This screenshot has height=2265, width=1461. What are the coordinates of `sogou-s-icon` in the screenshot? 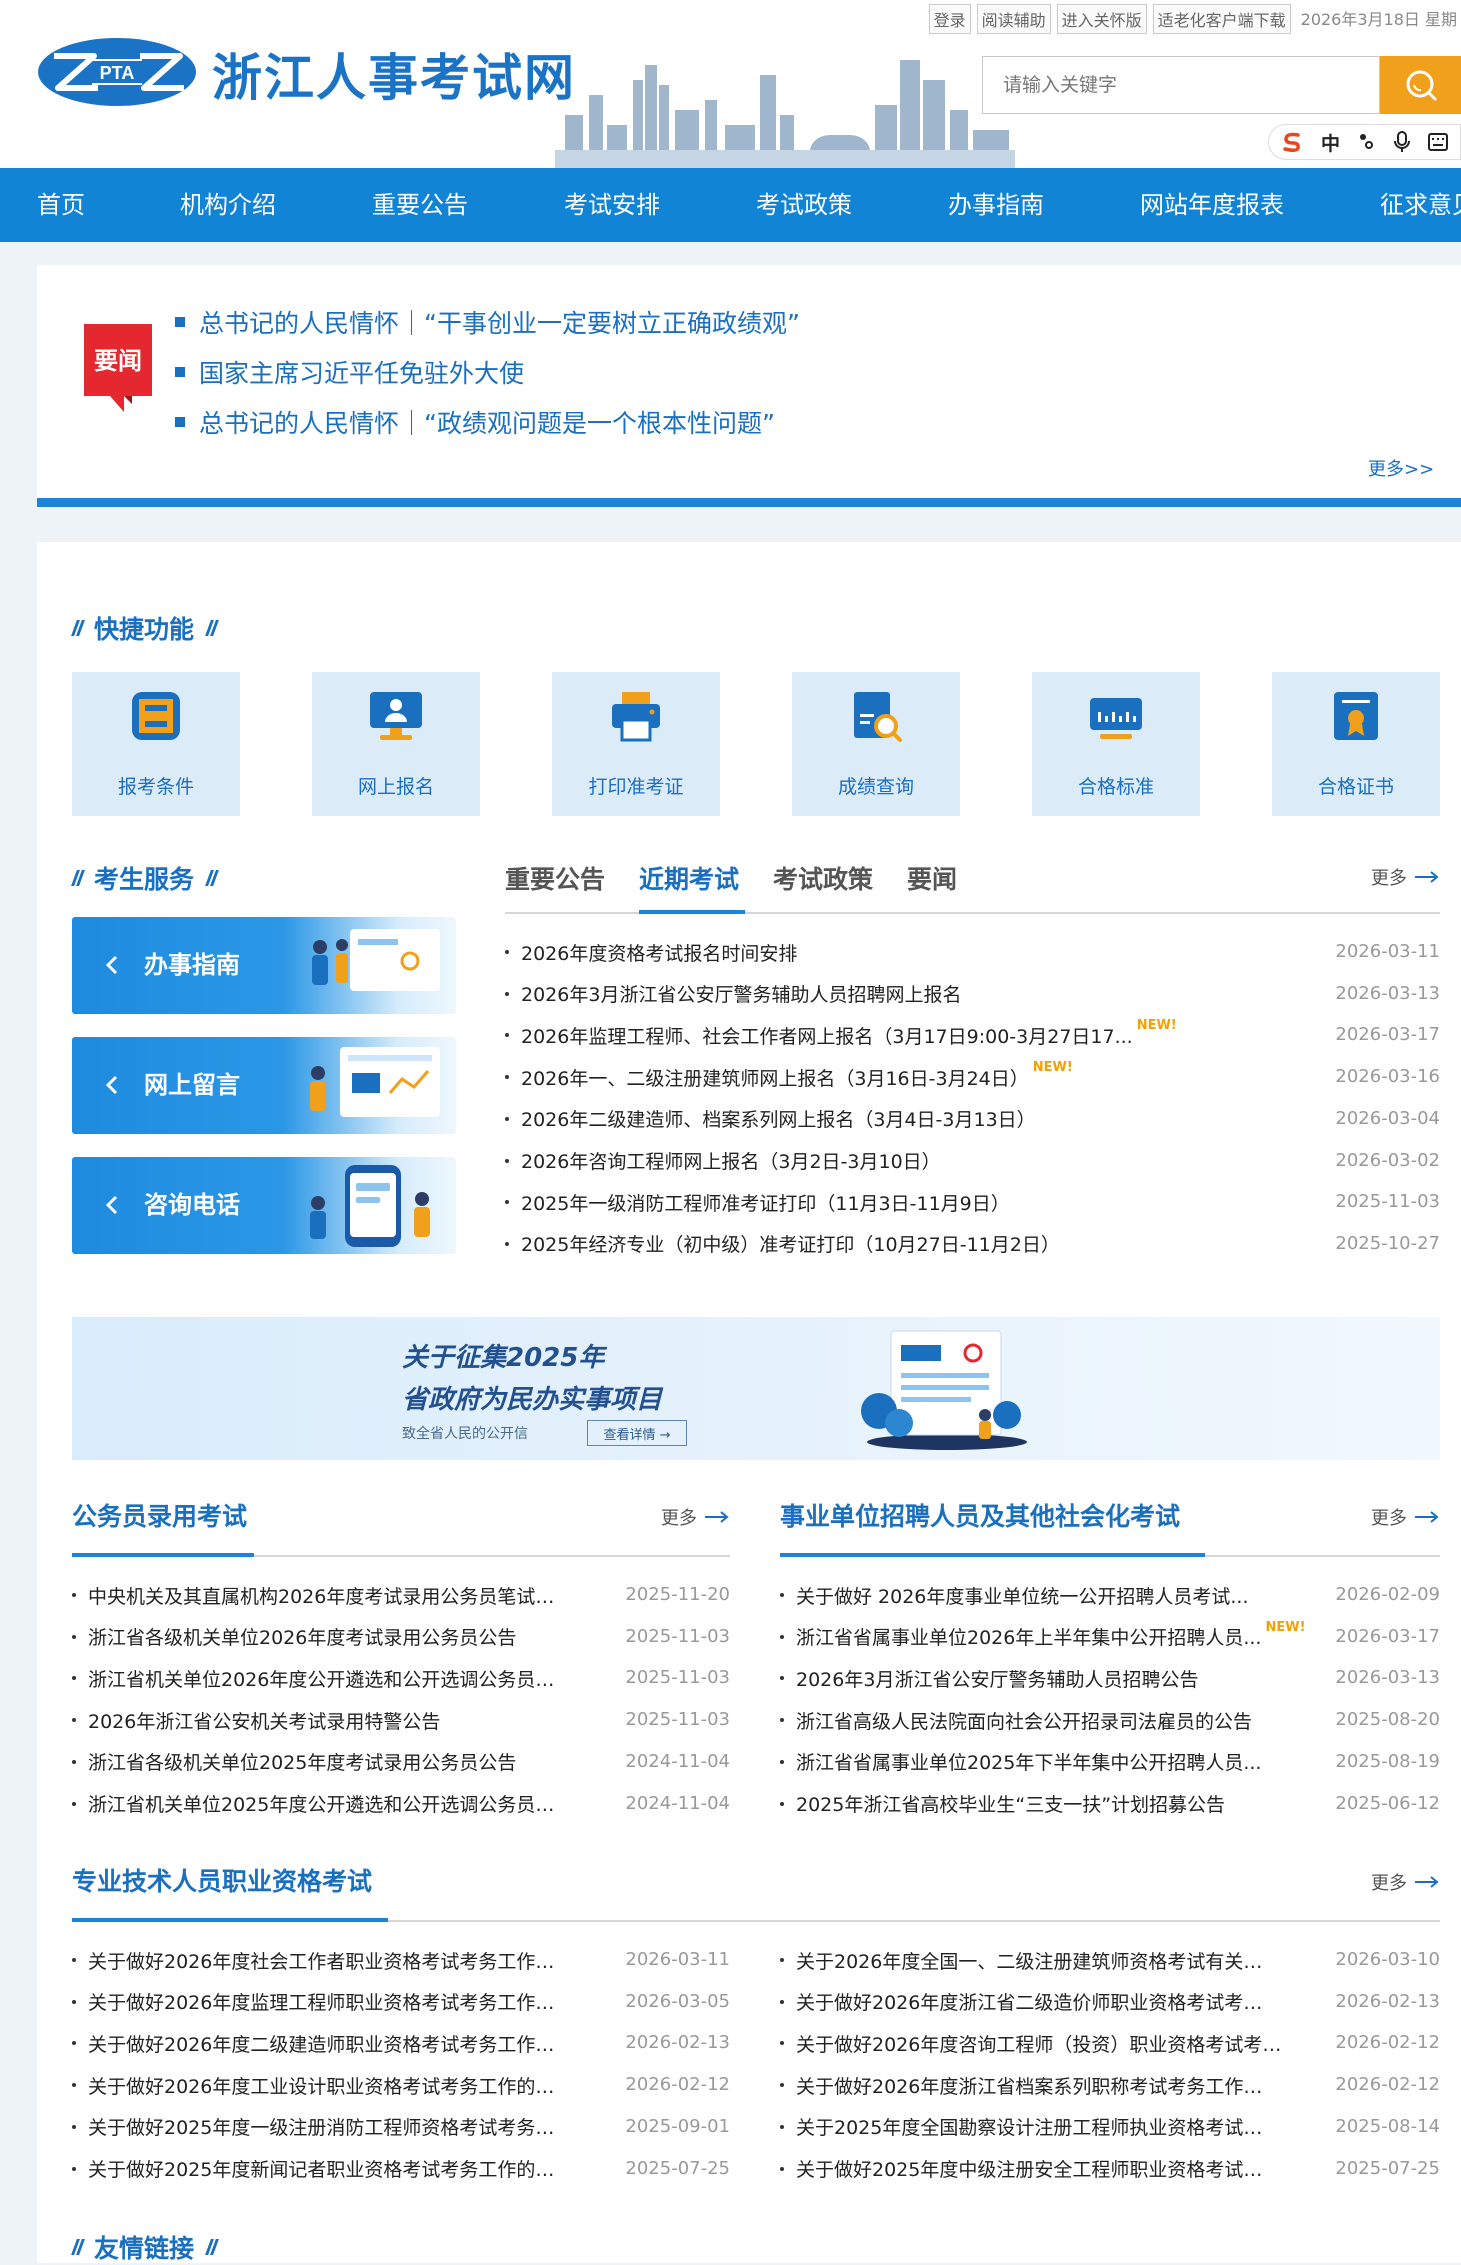 It's located at (1292, 142).